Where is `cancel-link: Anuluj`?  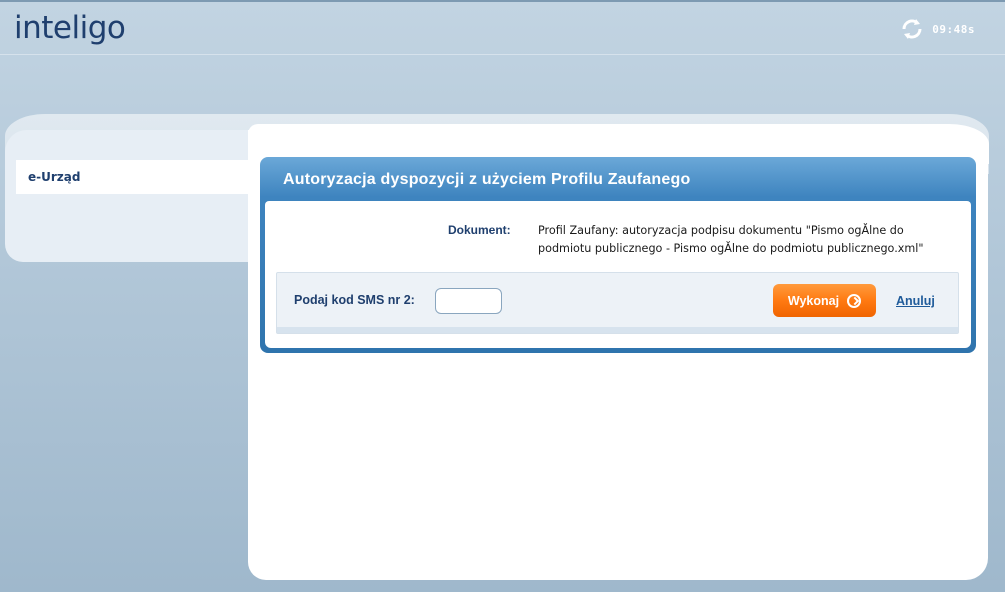 cancel-link: Anuluj is located at coordinates (915, 301).